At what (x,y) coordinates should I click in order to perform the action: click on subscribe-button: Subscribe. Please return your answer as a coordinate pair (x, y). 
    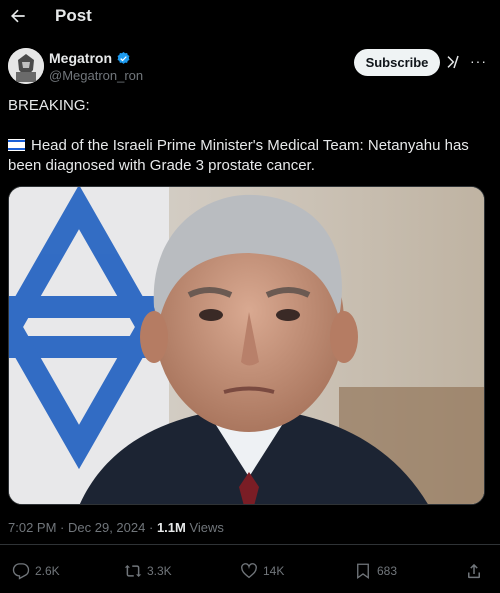
    Looking at the image, I should click on (397, 62).